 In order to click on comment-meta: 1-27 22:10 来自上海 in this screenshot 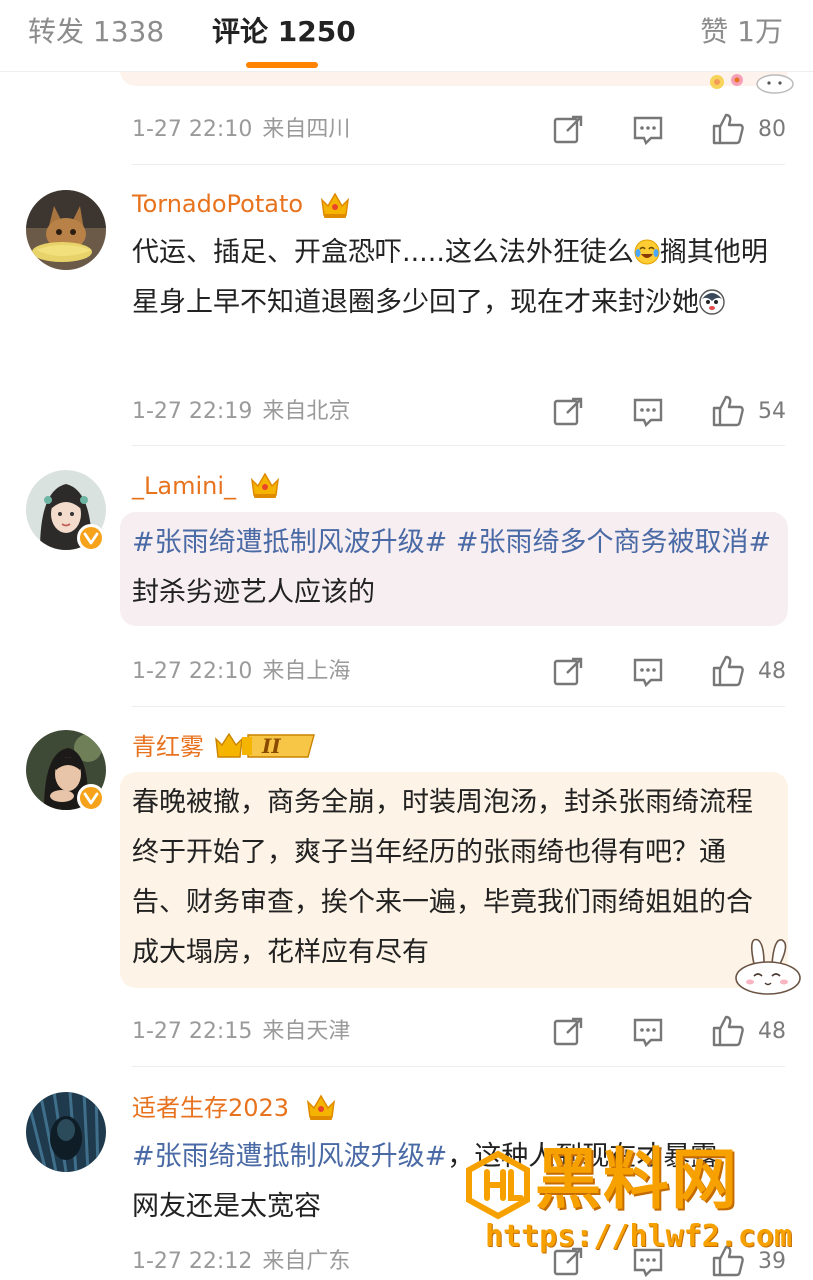, I will do `click(241, 672)`.